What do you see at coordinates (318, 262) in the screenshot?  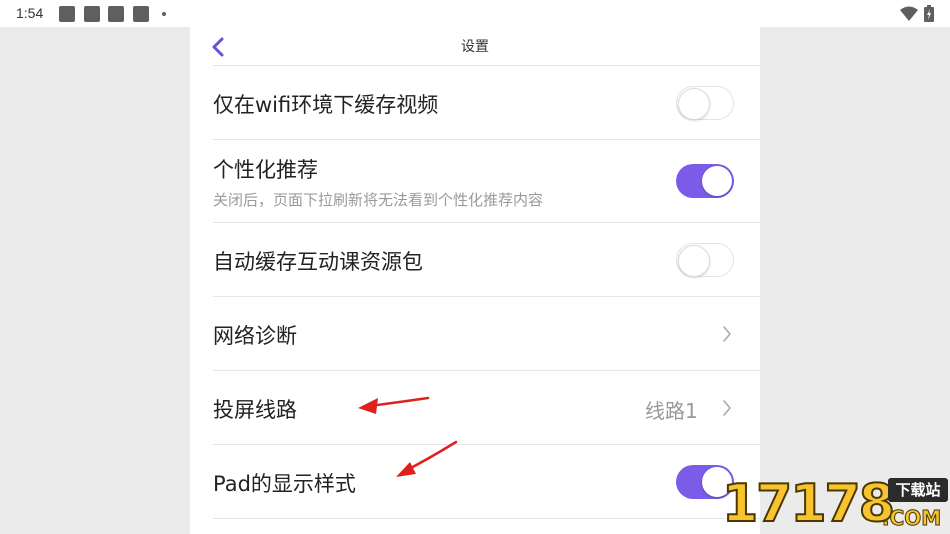 I see `setting-label: 自动缓存互动课资源包` at bounding box center [318, 262].